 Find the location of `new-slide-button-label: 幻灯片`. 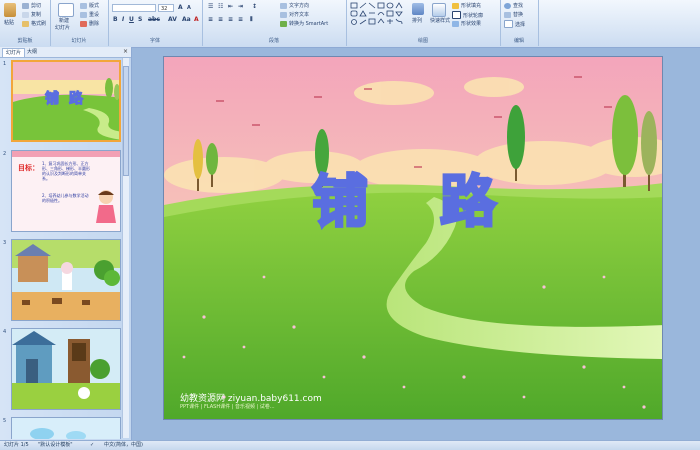

new-slide-button-label: 幻灯片 is located at coordinates (62, 27).